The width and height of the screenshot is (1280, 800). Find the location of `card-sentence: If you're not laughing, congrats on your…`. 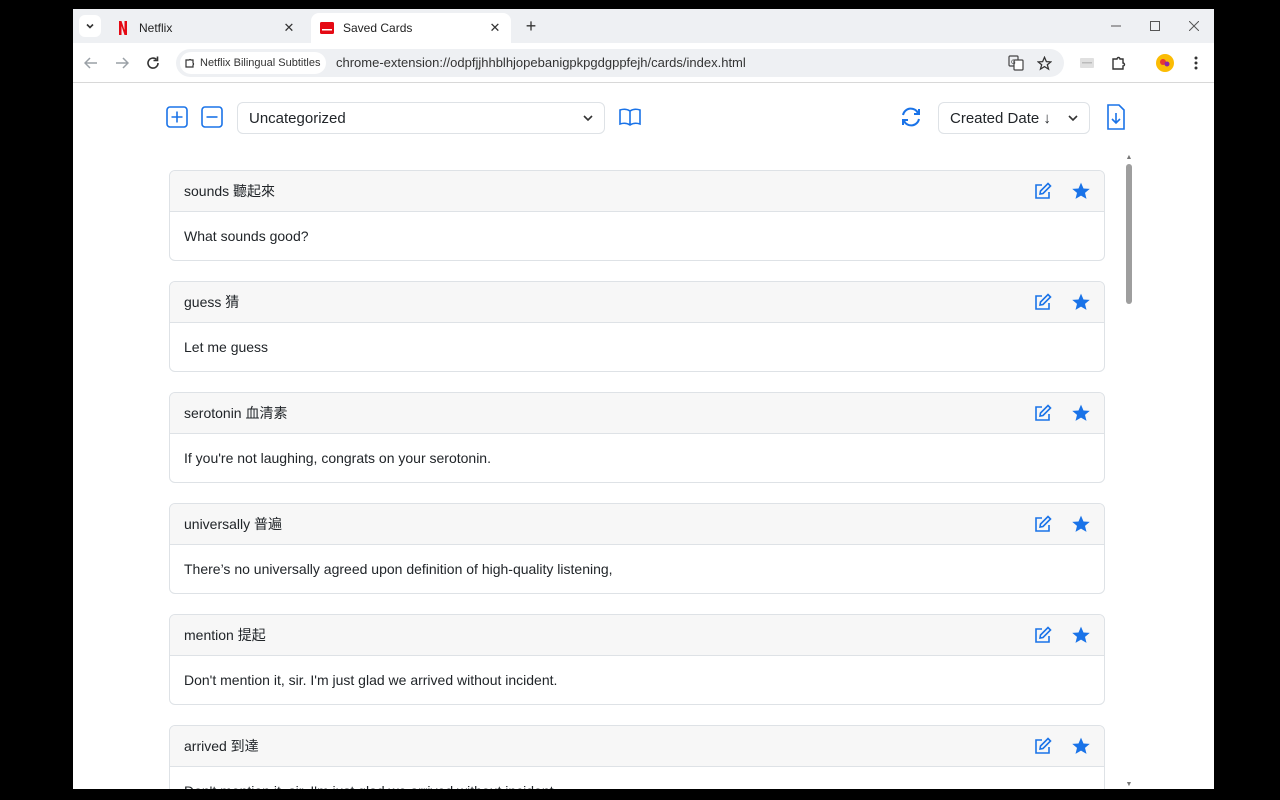

card-sentence: If you're not laughing, congrats on your… is located at coordinates (337, 458).